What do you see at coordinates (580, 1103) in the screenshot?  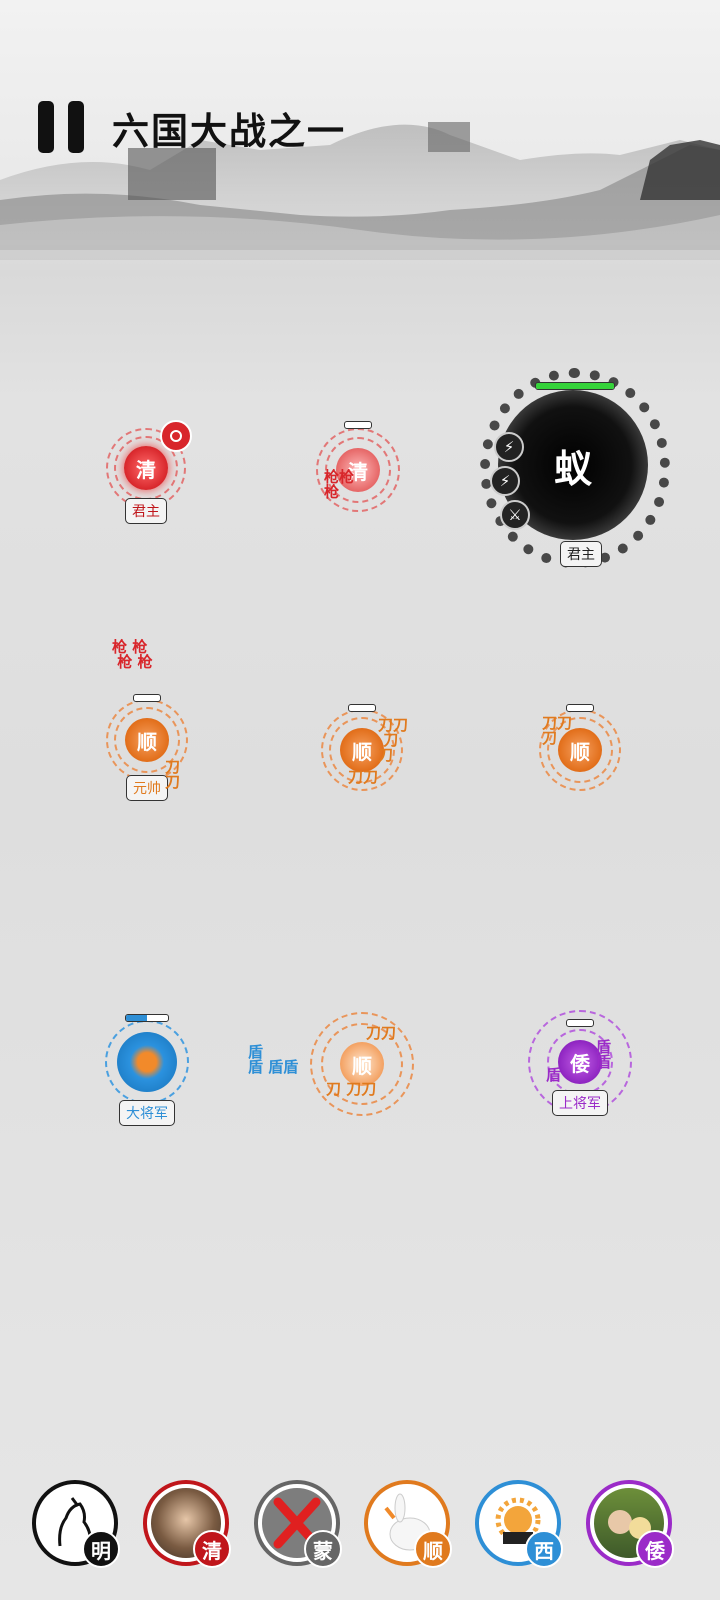 I see `rank-badge: 上将军` at bounding box center [580, 1103].